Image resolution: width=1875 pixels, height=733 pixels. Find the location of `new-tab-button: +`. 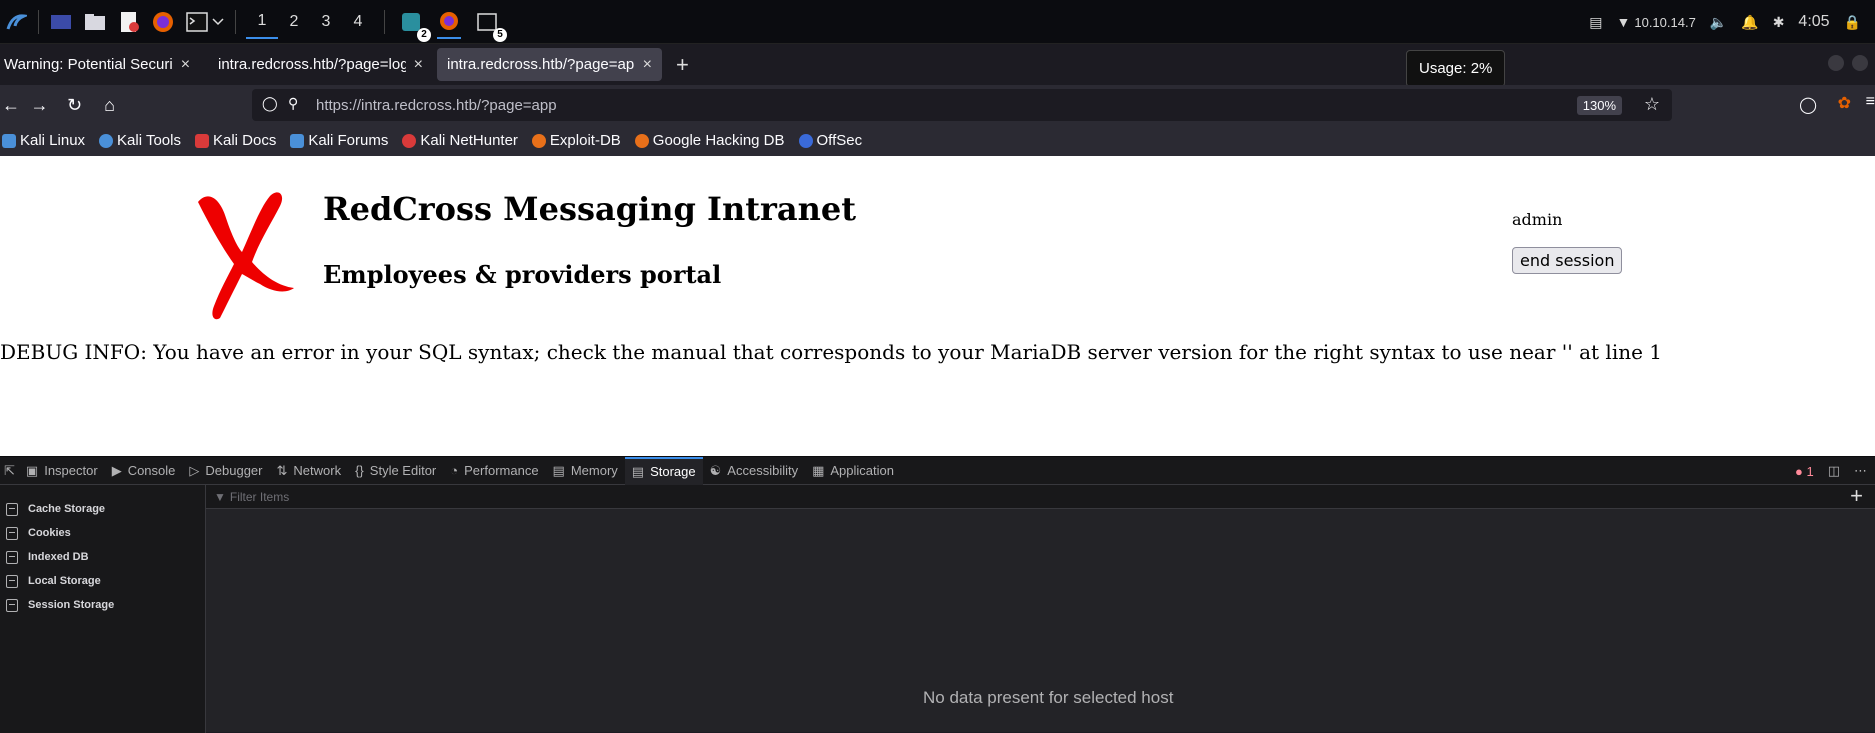

new-tab-button: + is located at coordinates (682, 65).